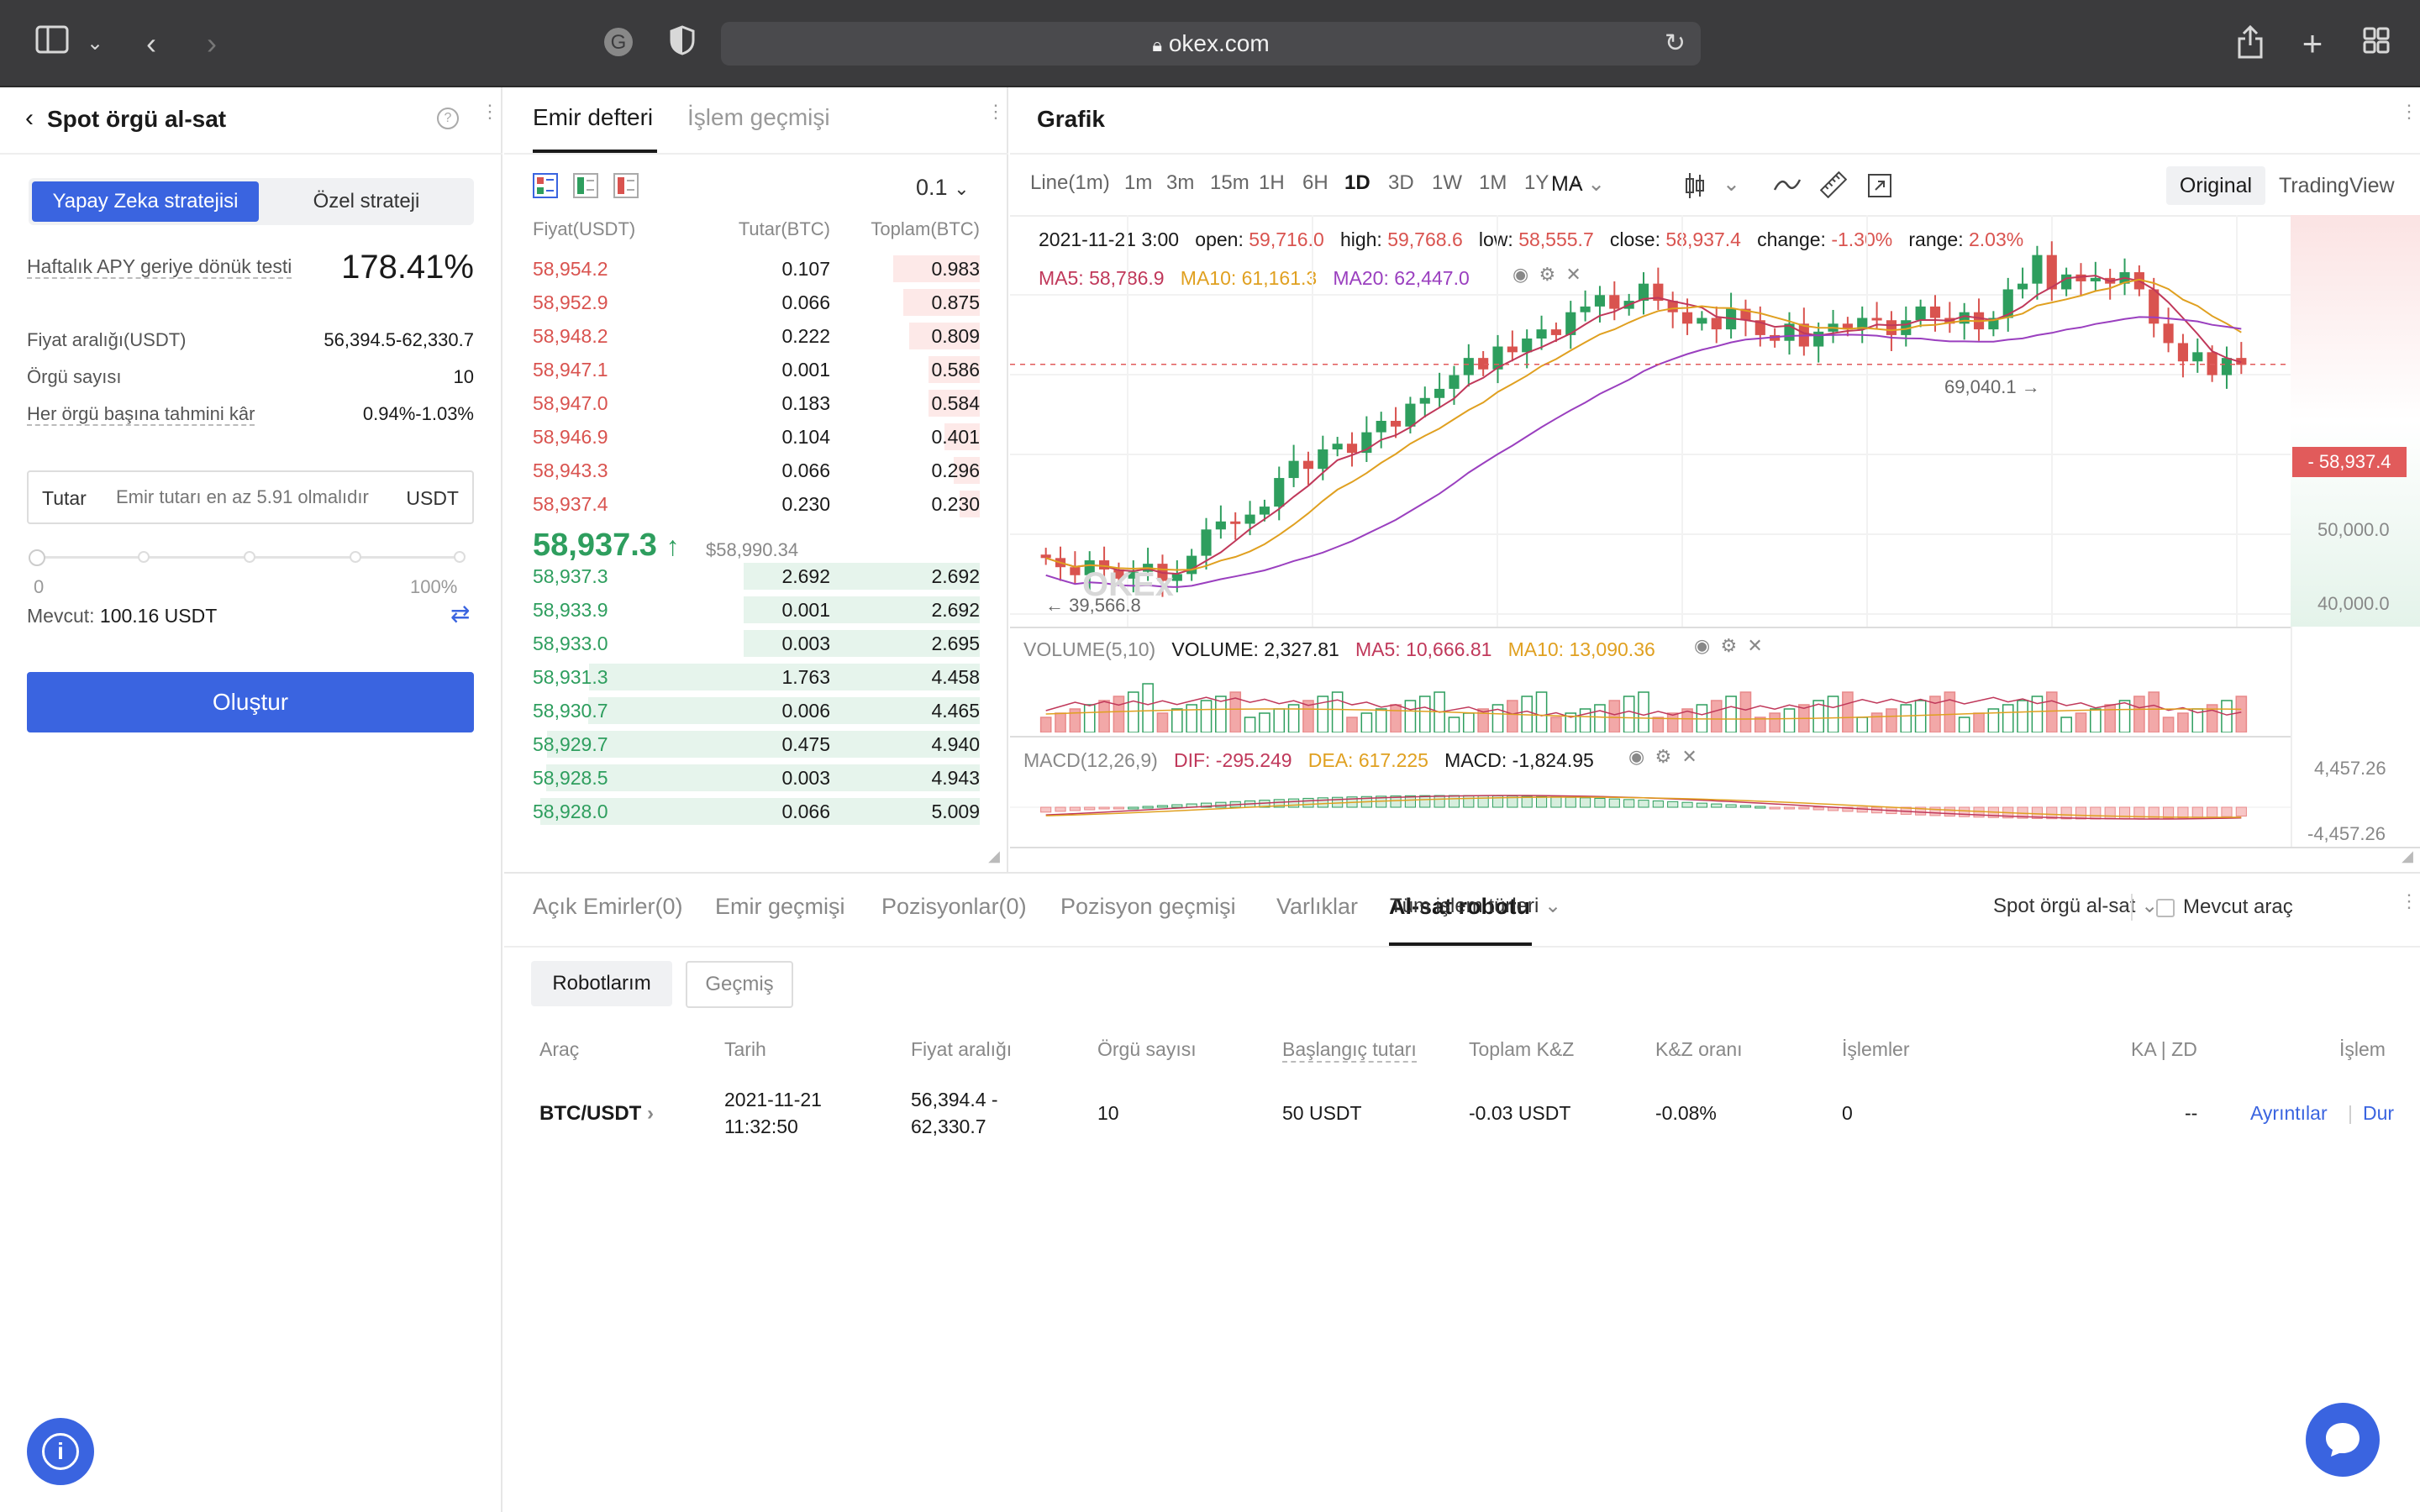  I want to click on amount-input, so click(267, 497).